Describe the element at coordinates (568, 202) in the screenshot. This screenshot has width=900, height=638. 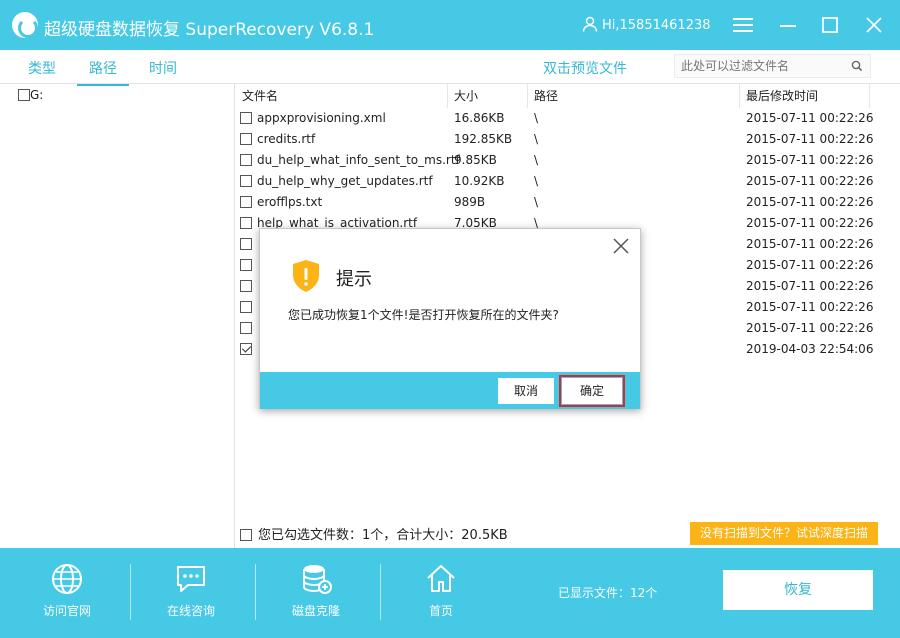
I see `table-row: erofflps.txt 989B \ 2015-07-11 00:22:26` at that location.